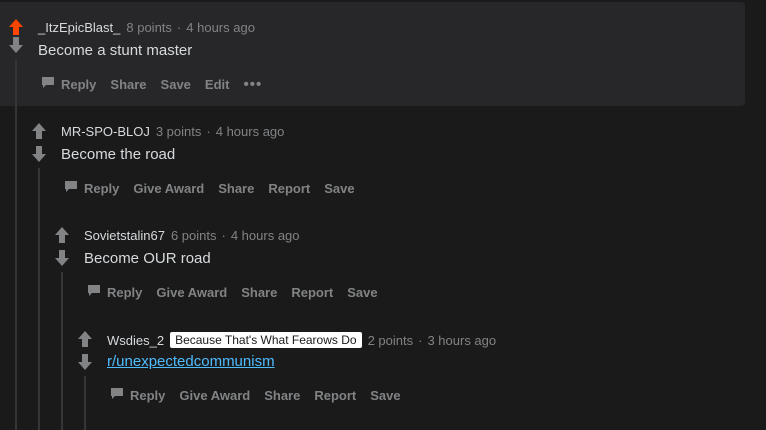  I want to click on comment-meta: Sovietstalin67 6 points · 4 hours ago, so click(192, 235).